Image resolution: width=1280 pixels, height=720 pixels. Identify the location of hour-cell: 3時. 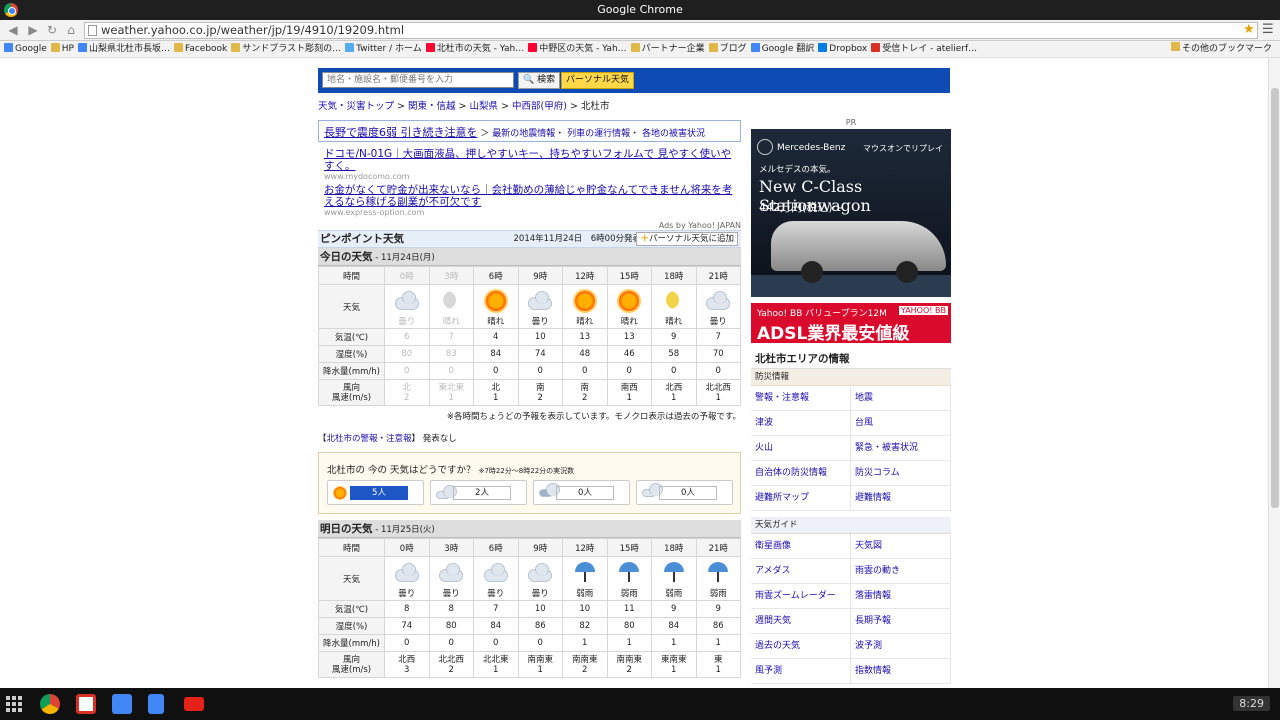
(451, 547).